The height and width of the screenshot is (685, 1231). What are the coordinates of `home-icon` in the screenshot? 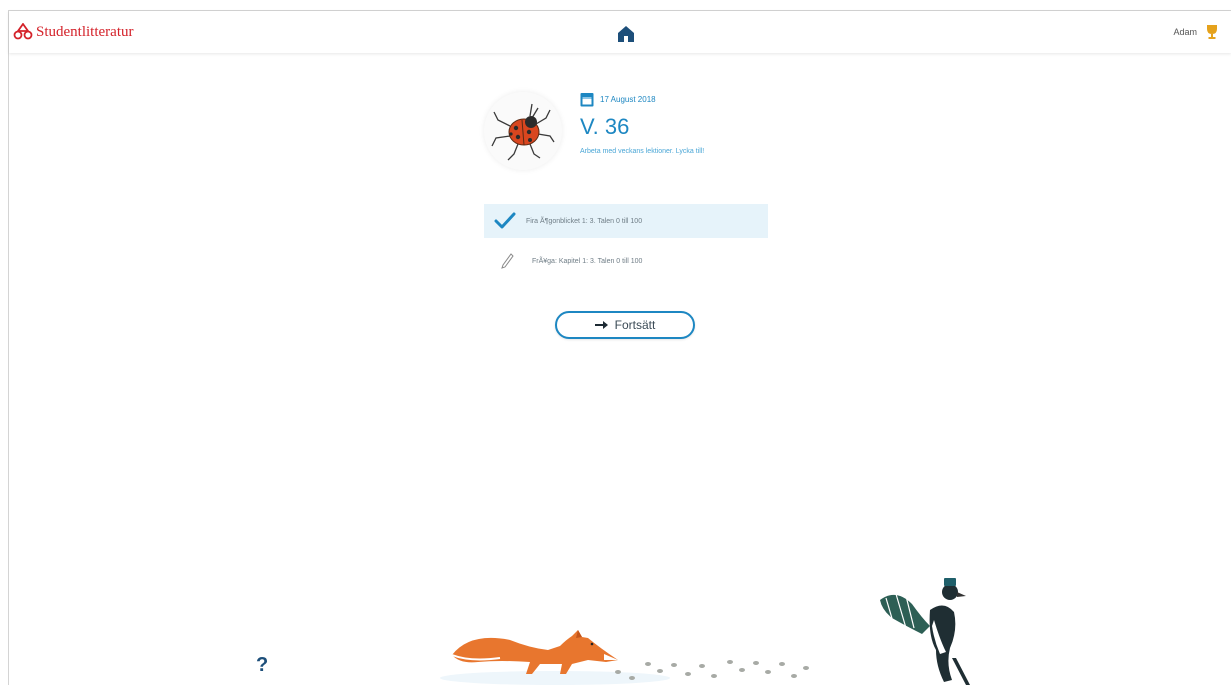 It's located at (626, 34).